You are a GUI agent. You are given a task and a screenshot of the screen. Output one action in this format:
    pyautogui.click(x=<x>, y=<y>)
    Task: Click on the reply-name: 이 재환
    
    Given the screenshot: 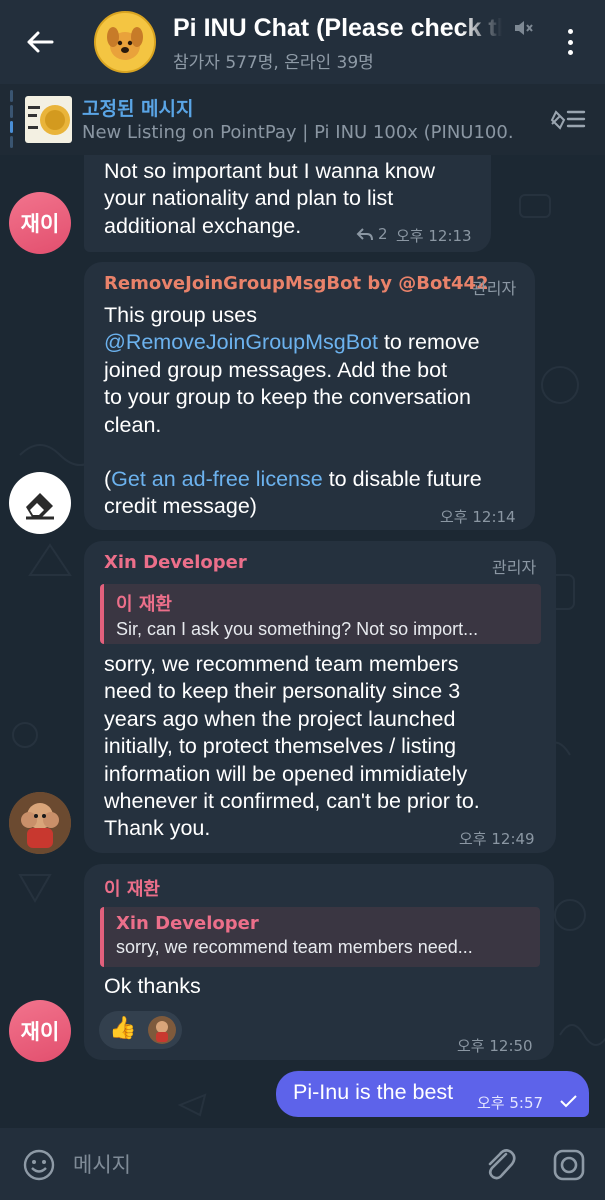 What is the action you would take?
    pyautogui.click(x=144, y=604)
    